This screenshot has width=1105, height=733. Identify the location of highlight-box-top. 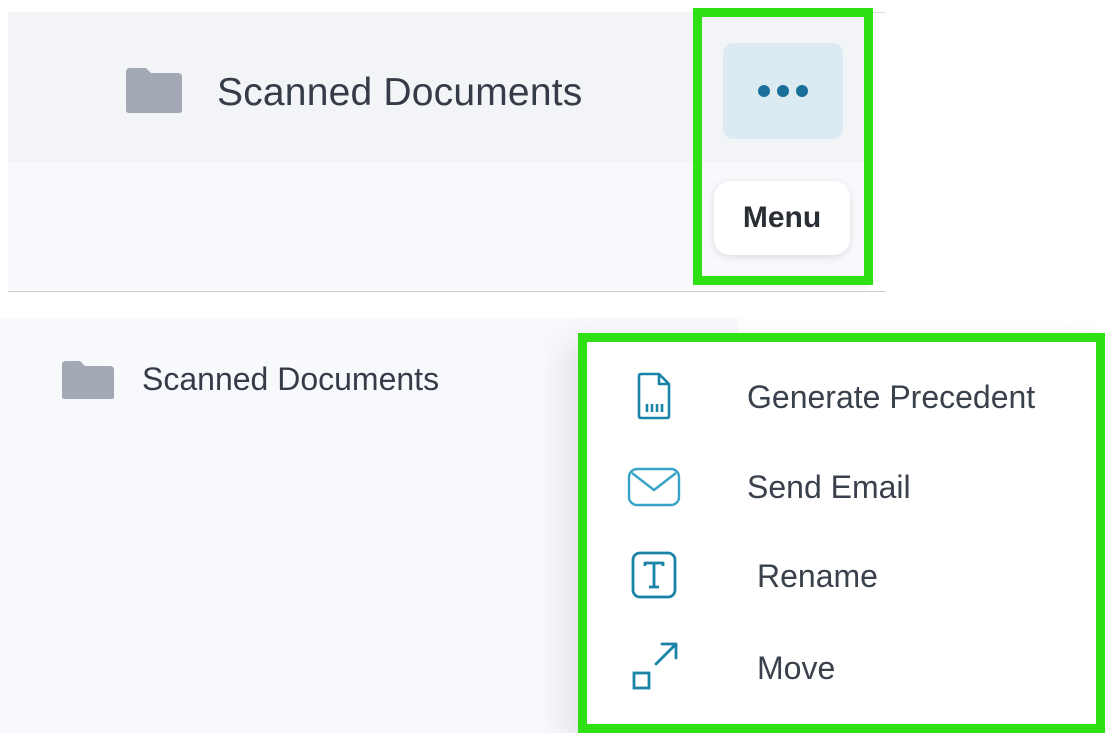
(783, 146).